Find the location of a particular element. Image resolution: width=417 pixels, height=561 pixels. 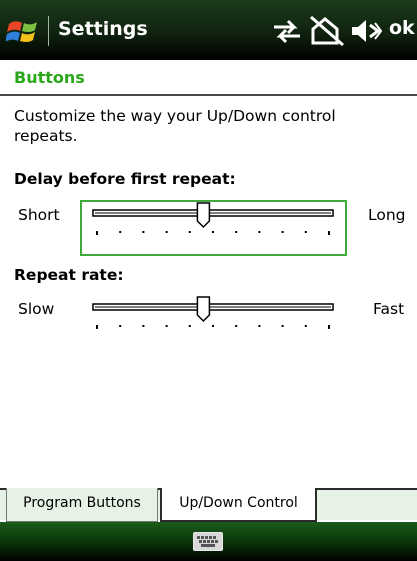

header-divider is located at coordinates (208, 95).